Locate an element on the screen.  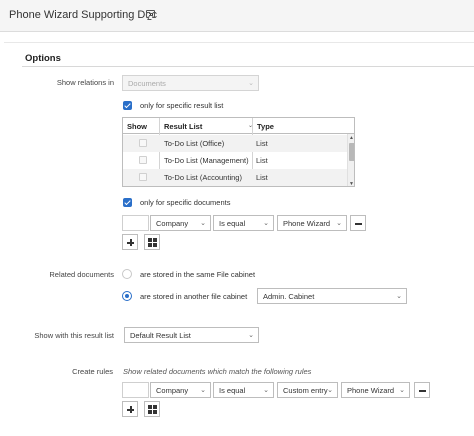
rule-entry-type-select: Custom entry ⌄ is located at coordinates (307, 390).